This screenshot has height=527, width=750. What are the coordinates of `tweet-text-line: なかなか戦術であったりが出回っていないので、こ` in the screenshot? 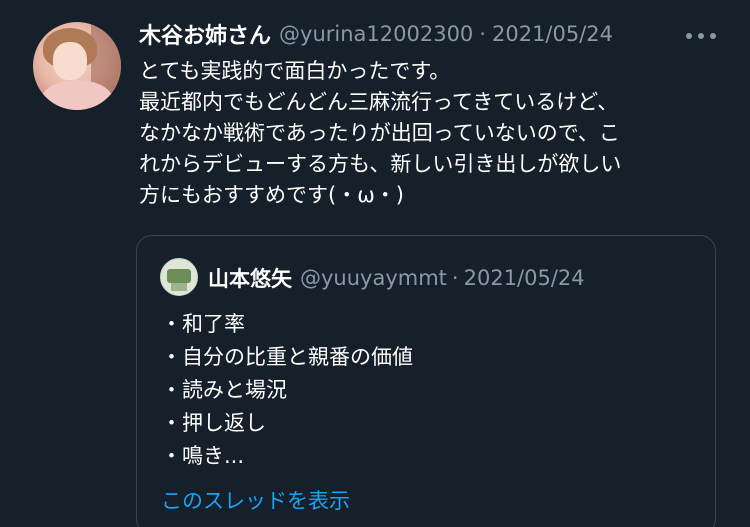 It's located at (379, 133).